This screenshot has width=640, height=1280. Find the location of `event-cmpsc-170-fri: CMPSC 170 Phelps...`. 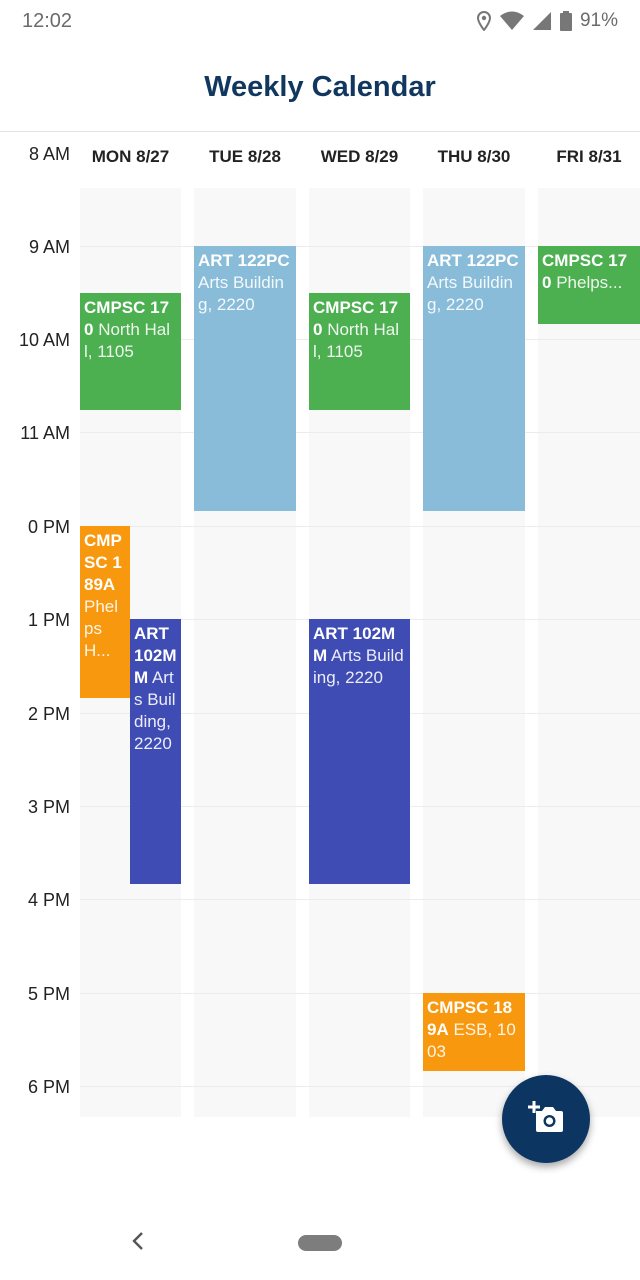

event-cmpsc-170-fri: CMPSC 170 Phelps... is located at coordinates (589, 285).